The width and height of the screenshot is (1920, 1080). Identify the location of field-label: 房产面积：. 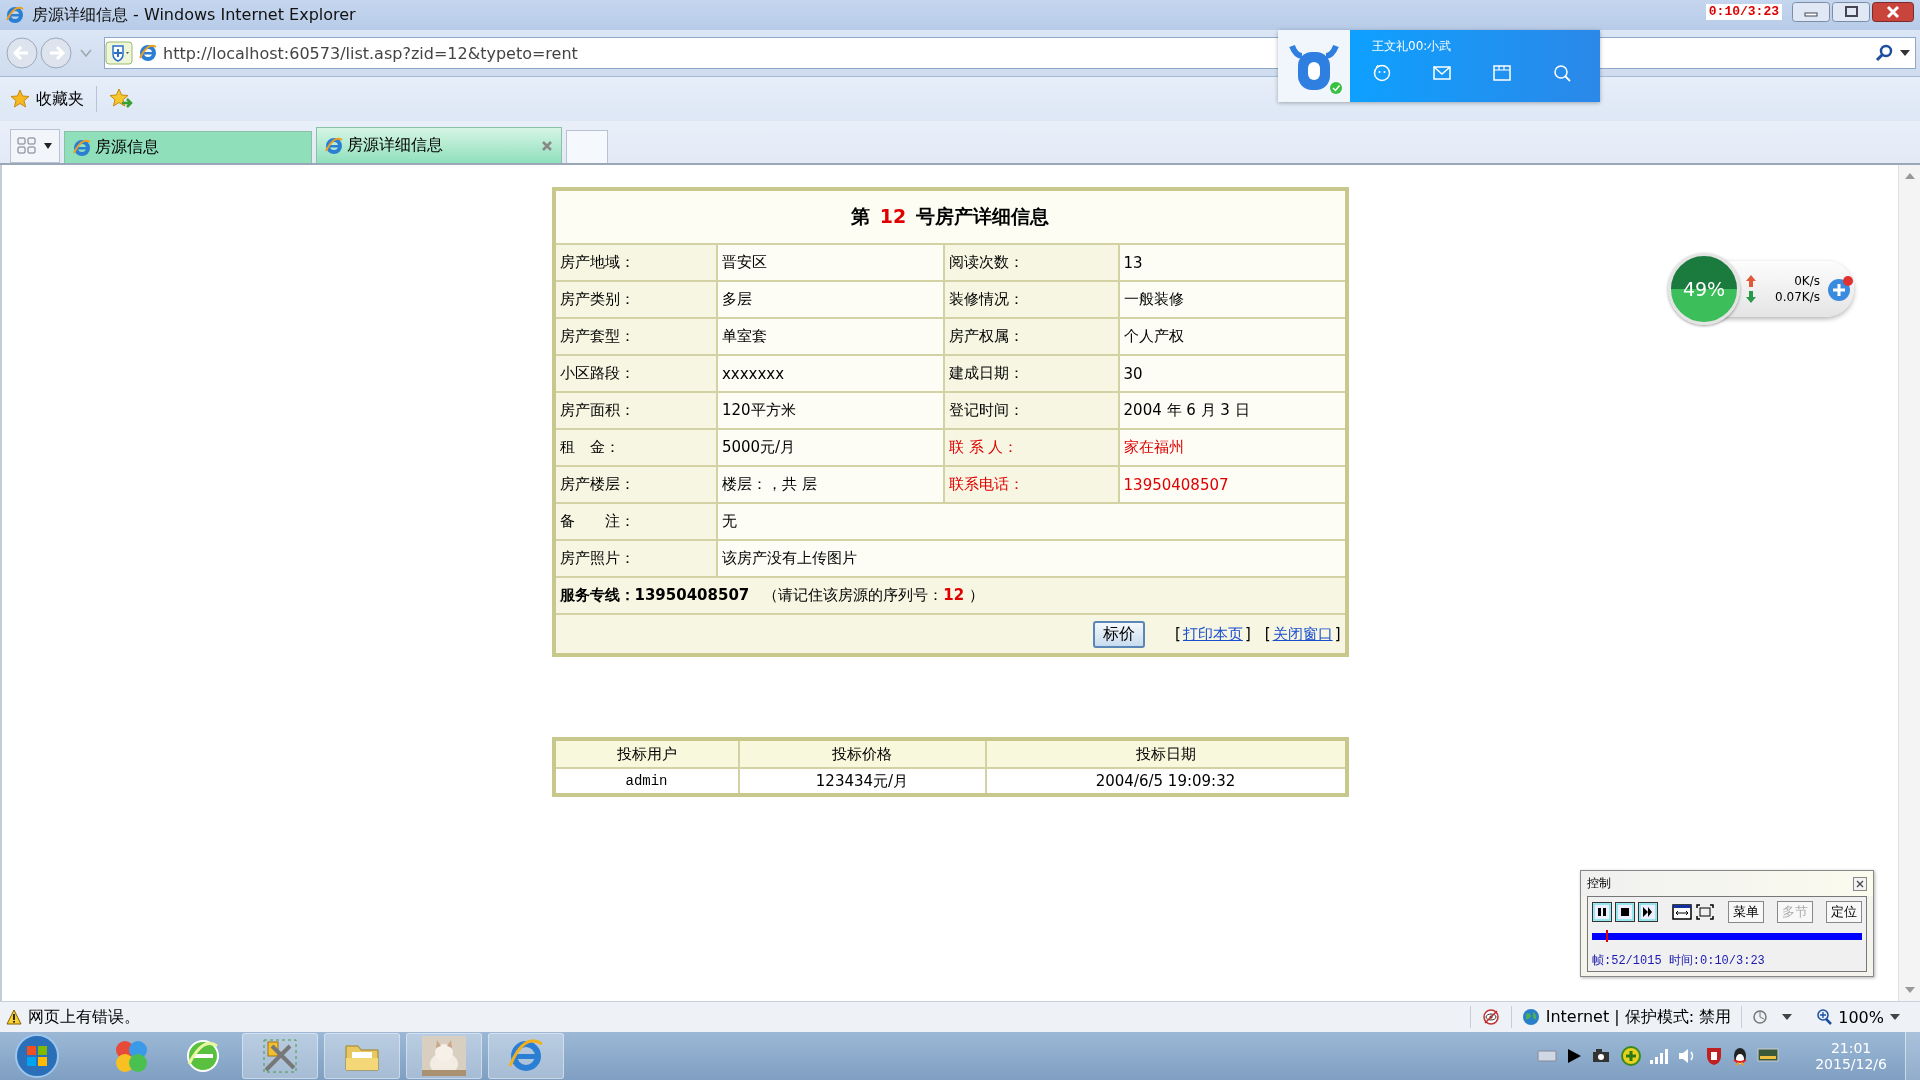
(635, 410).